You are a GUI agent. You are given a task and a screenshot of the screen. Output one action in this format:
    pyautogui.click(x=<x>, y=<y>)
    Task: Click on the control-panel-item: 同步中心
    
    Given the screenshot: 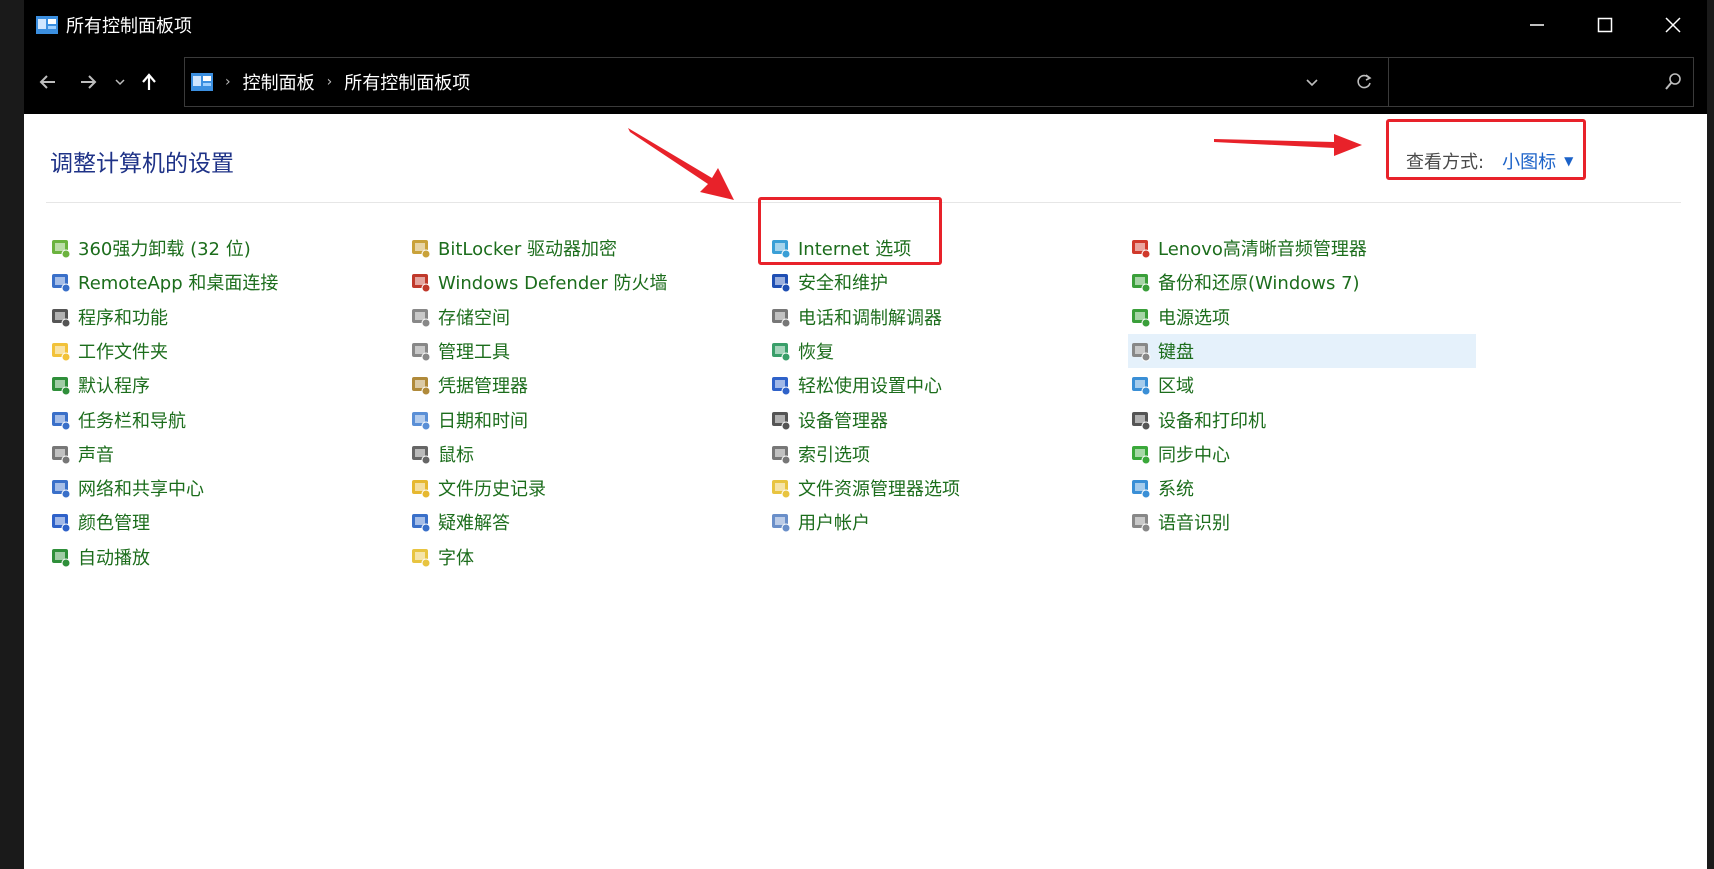 What is the action you would take?
    pyautogui.click(x=1308, y=454)
    